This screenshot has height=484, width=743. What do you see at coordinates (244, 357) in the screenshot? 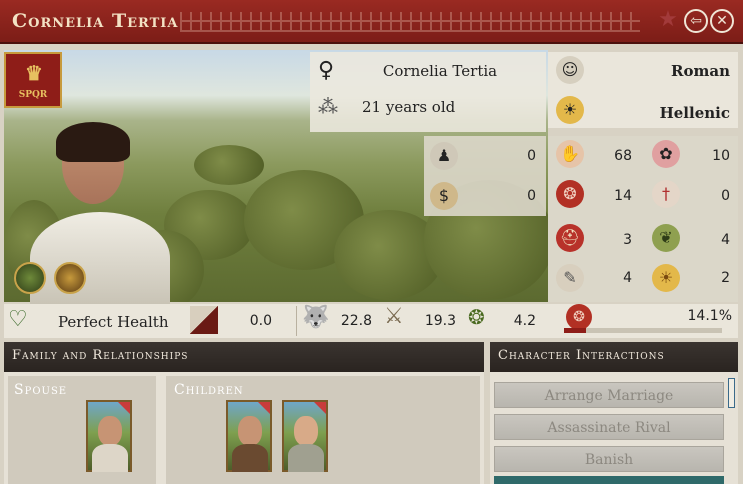
I see `family-header: Family and Relationships` at bounding box center [244, 357].